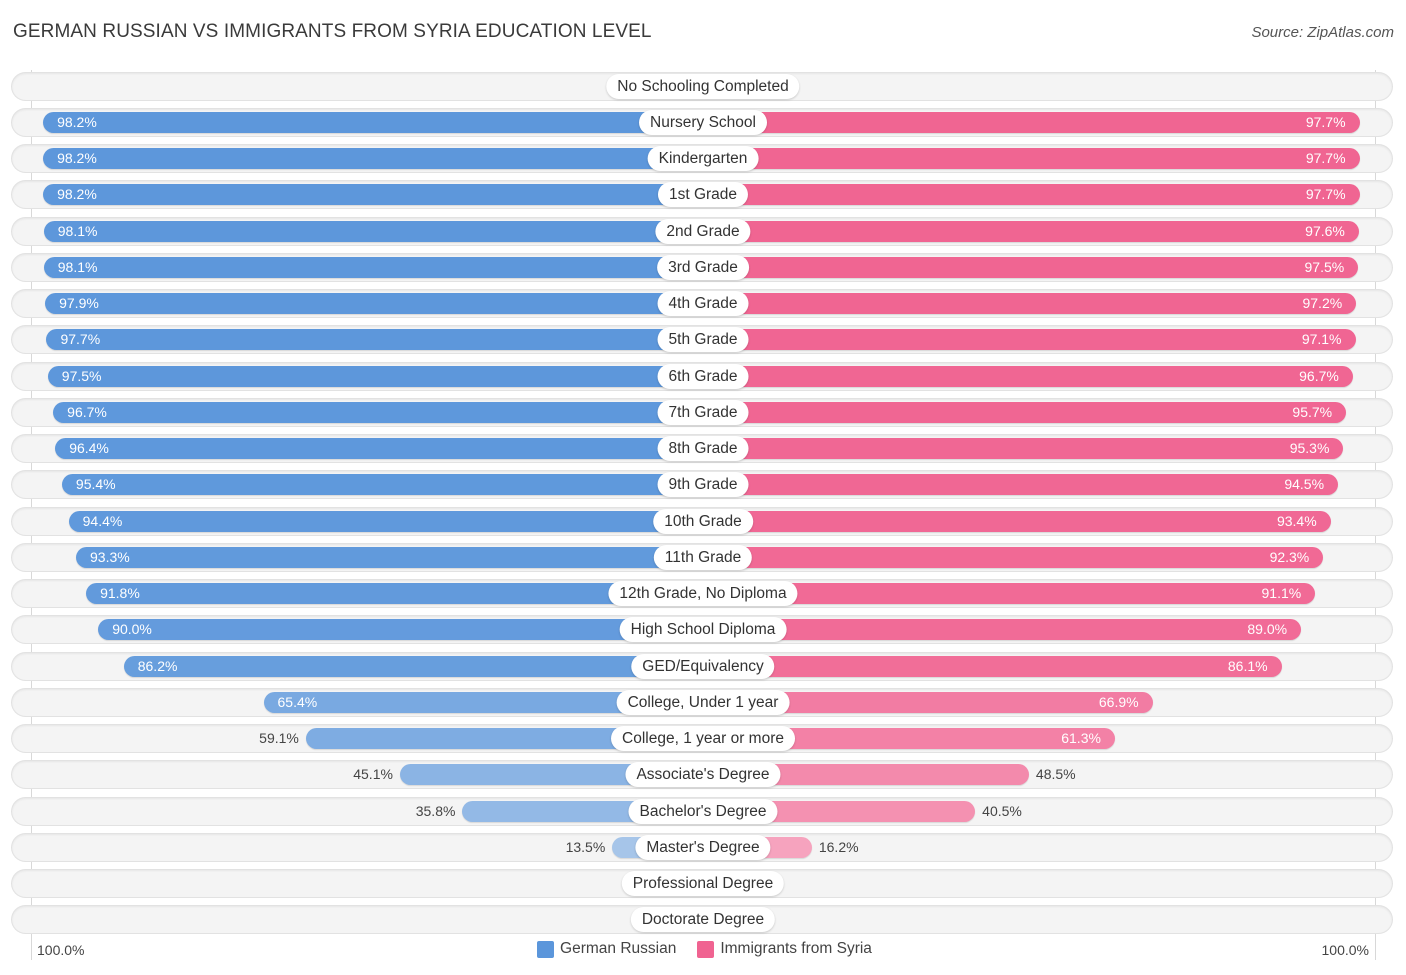  I want to click on value-label-german-russian: 35.8%, so click(435, 810).